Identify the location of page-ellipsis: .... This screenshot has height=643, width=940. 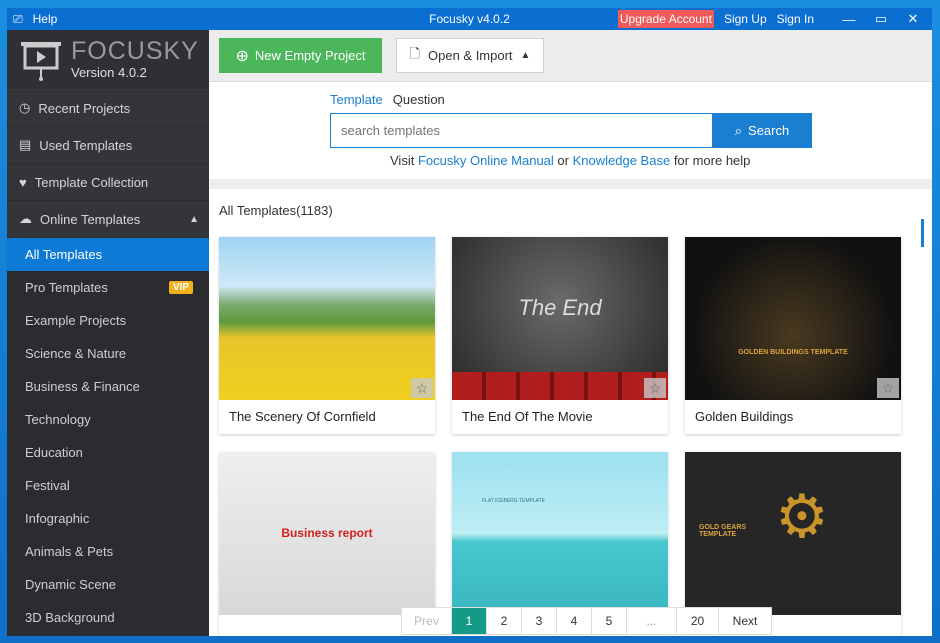
(652, 621).